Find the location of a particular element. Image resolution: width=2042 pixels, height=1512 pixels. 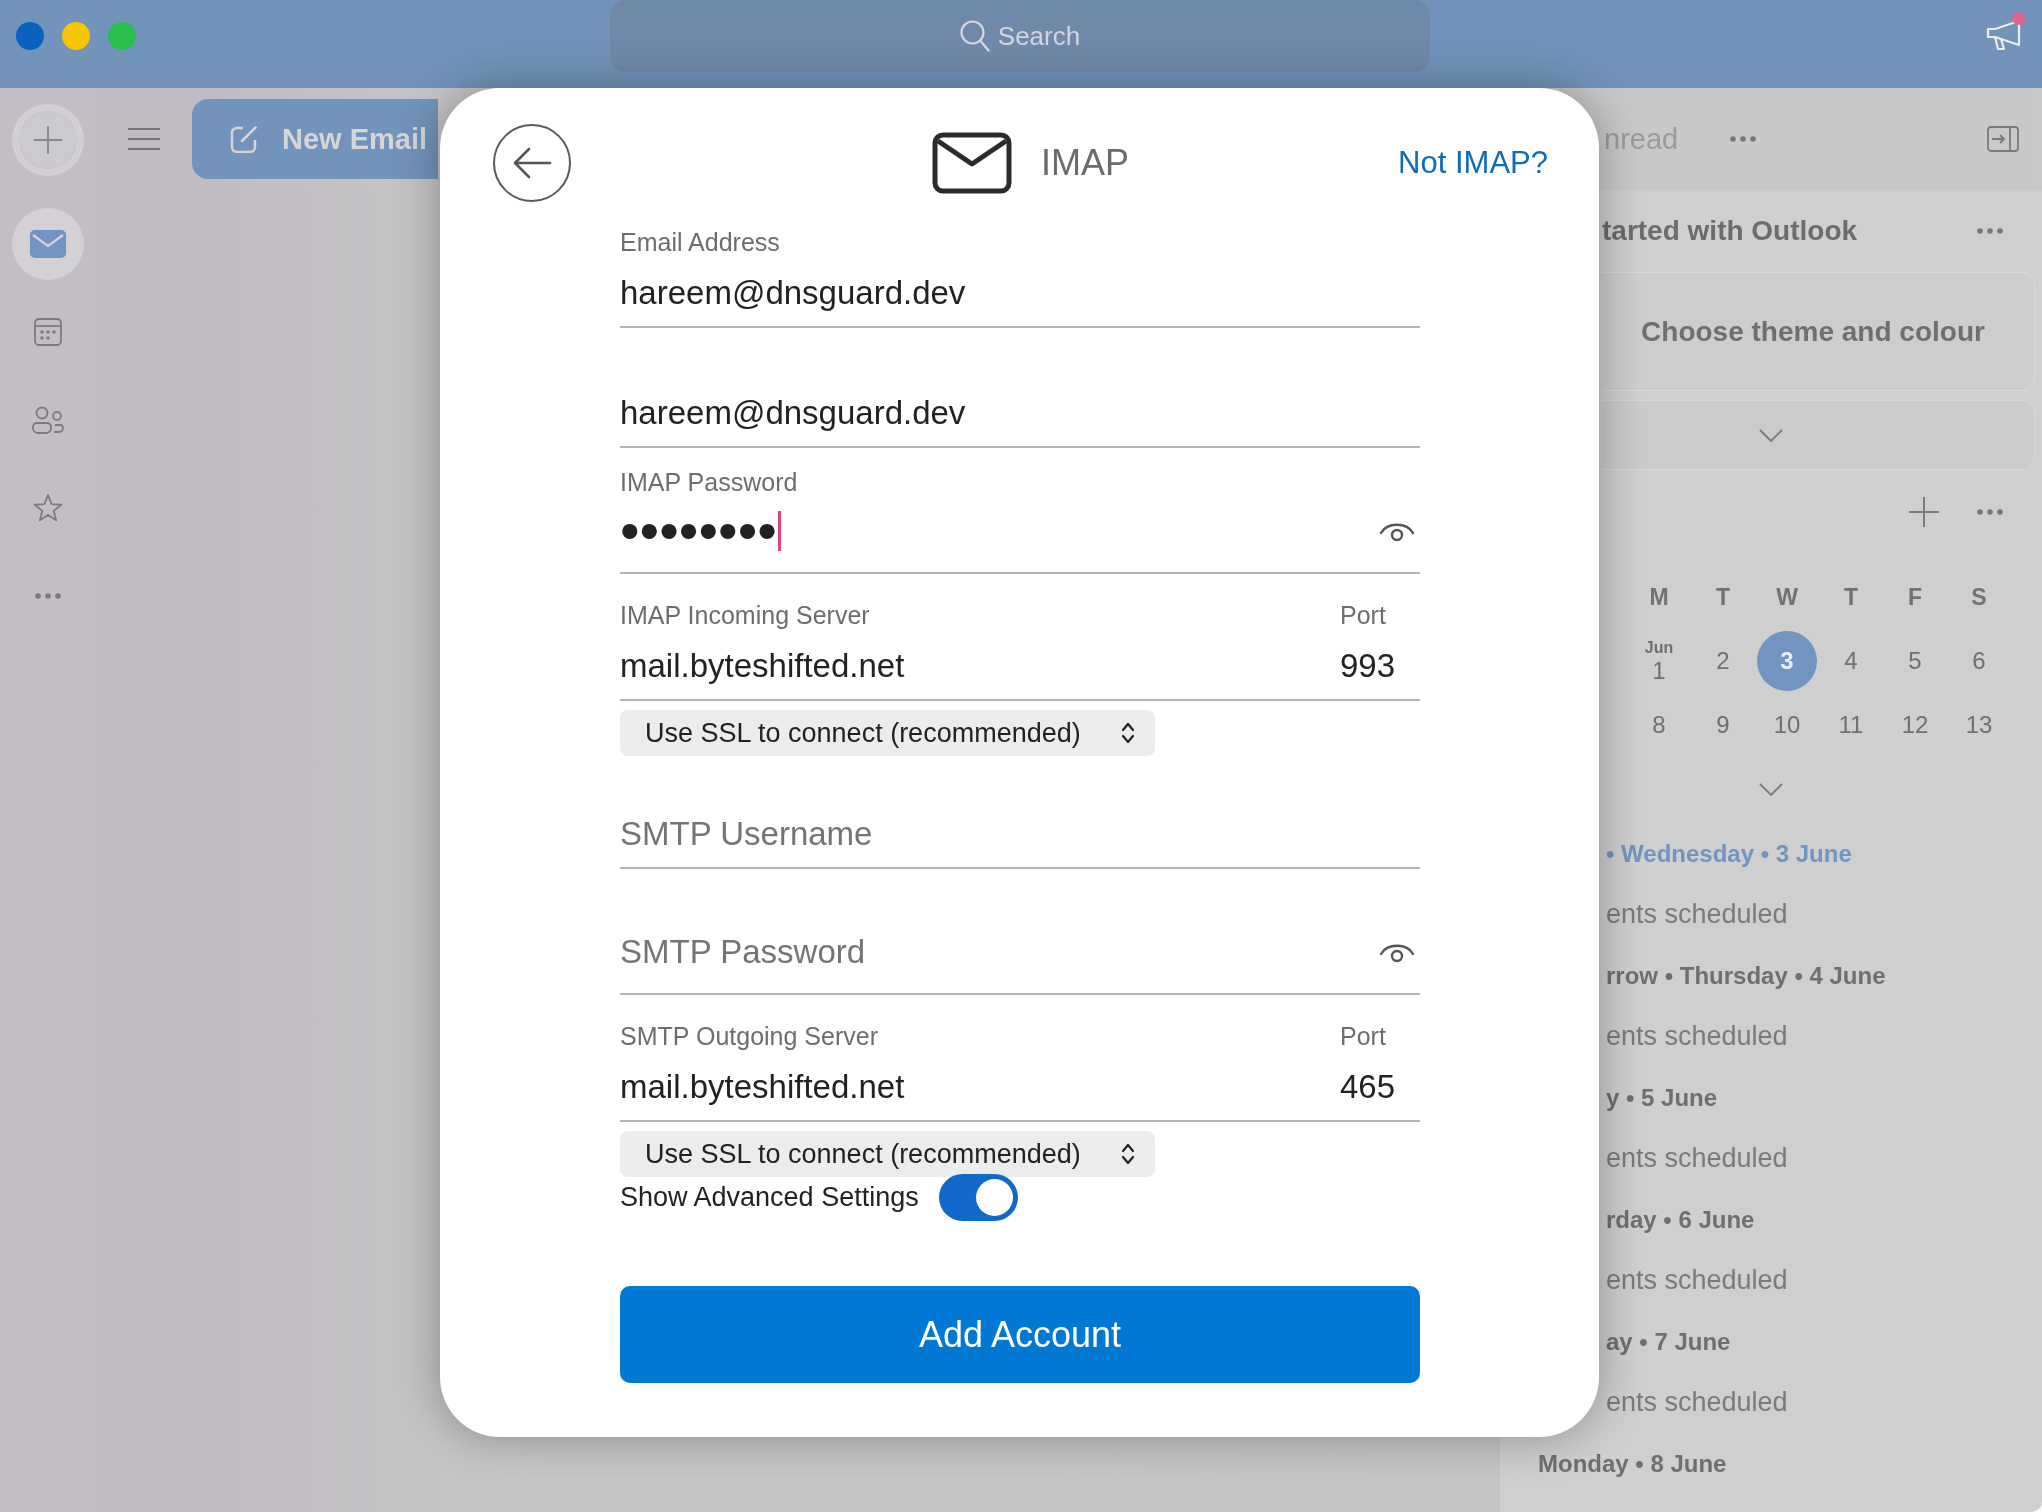

menu-icon is located at coordinates (144, 139).